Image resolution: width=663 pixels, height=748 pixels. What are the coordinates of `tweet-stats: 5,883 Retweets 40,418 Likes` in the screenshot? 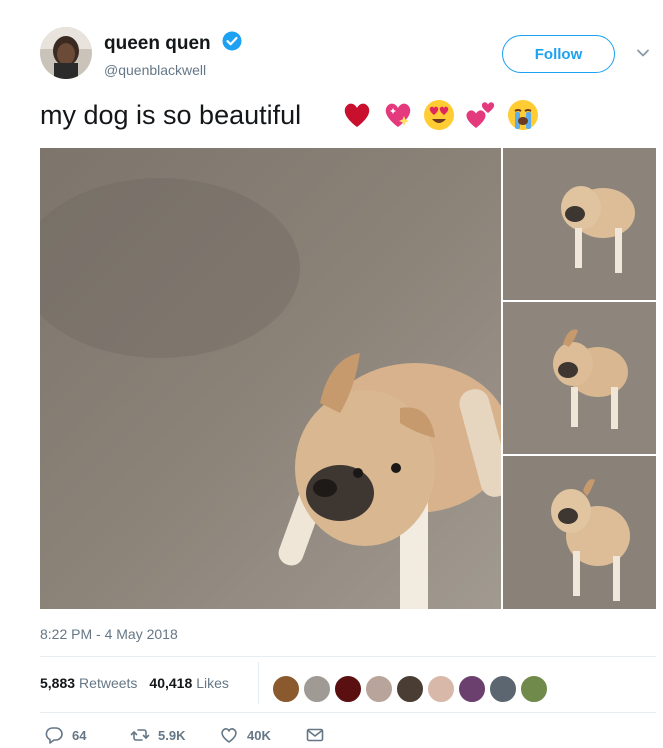 It's located at (134, 683).